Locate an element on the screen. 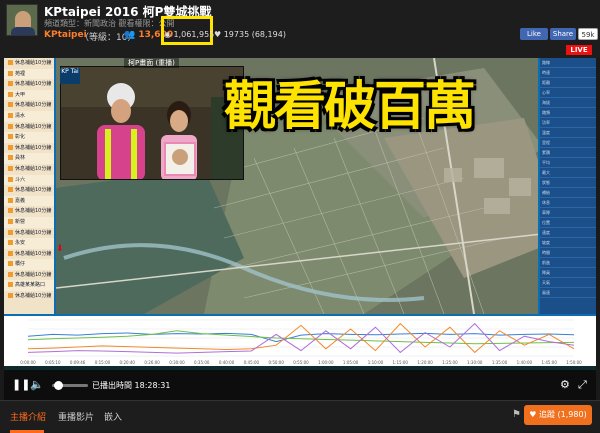 Image resolution: width=600 pixels, height=433 pixels. chart-x-tick-label: 1:30:00 is located at coordinates (475, 362).